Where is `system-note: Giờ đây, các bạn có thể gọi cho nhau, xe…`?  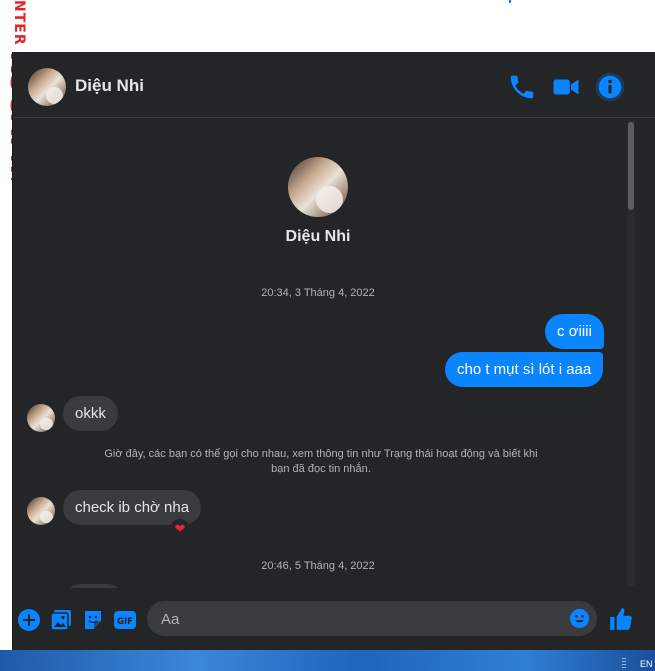
system-note: Giờ đây, các bạn có thể gọi cho nhau, xe… is located at coordinates (321, 461).